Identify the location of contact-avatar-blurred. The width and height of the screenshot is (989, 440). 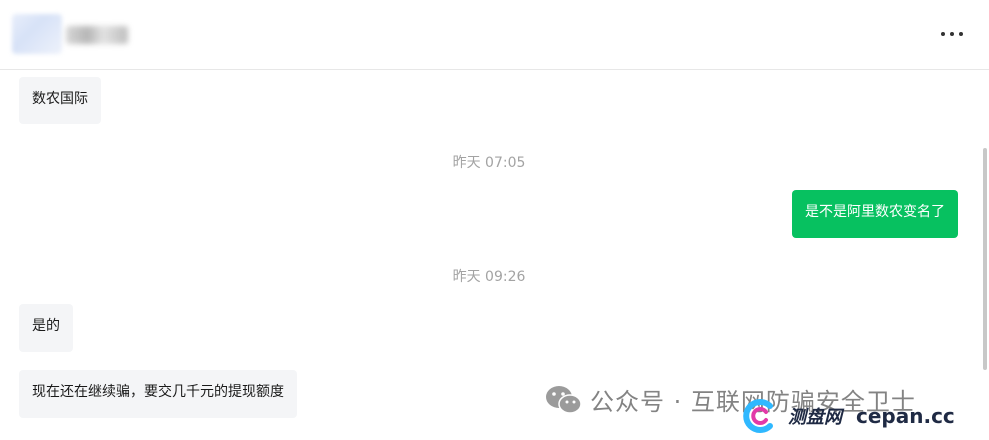
(37, 34).